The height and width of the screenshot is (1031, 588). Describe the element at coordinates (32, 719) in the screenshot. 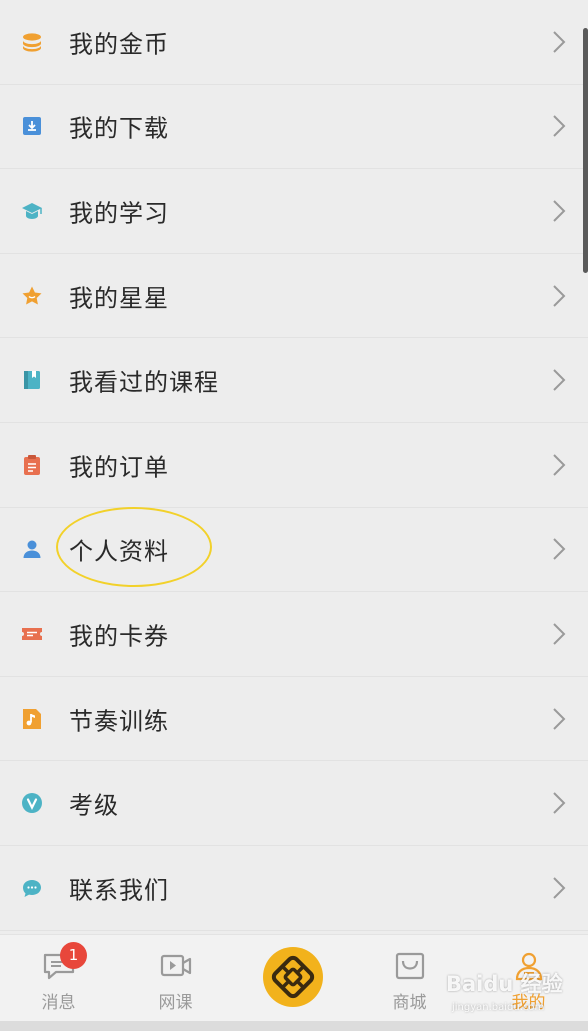

I see `music-note-icon` at that location.